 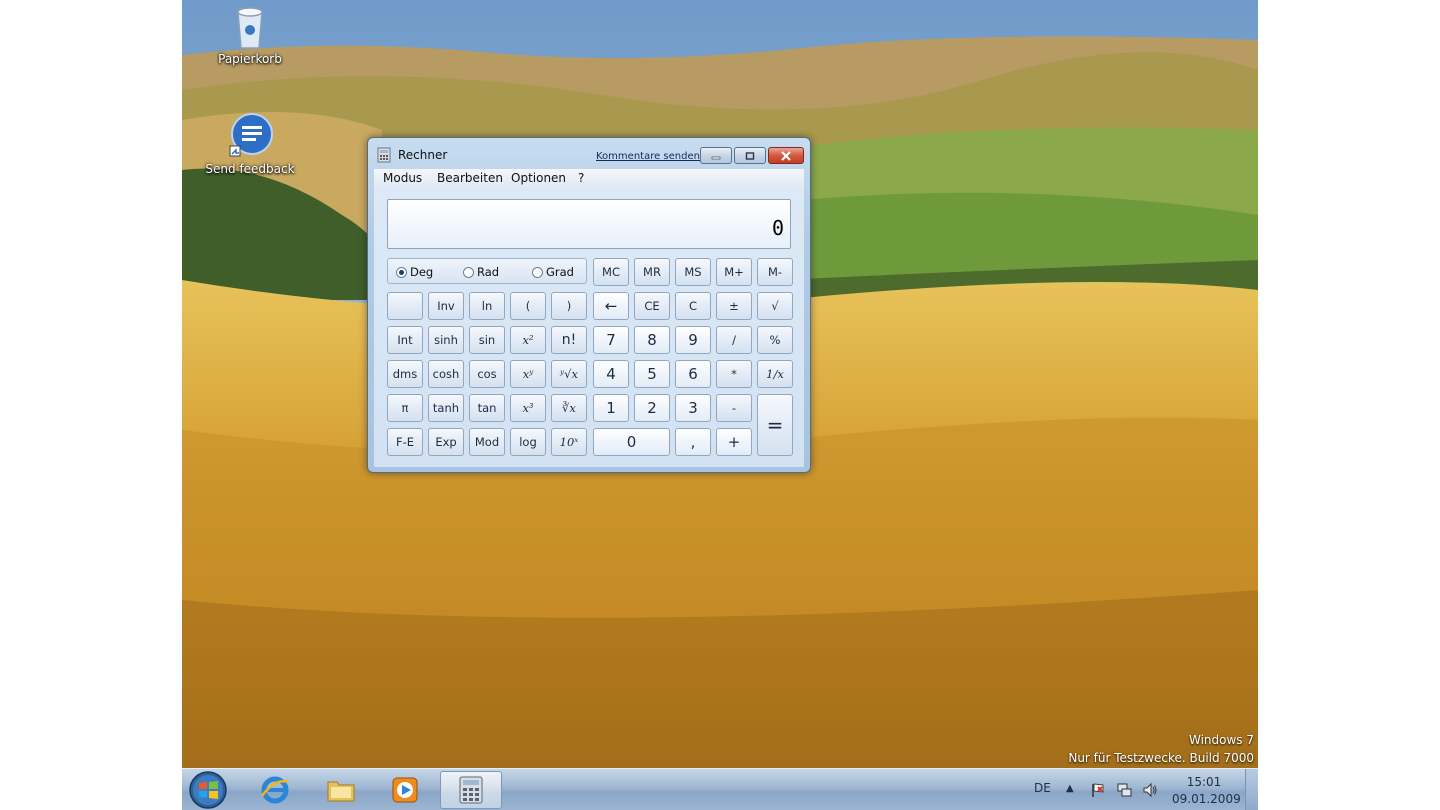 I want to click on key-tan: tan, so click(x=487, y=408).